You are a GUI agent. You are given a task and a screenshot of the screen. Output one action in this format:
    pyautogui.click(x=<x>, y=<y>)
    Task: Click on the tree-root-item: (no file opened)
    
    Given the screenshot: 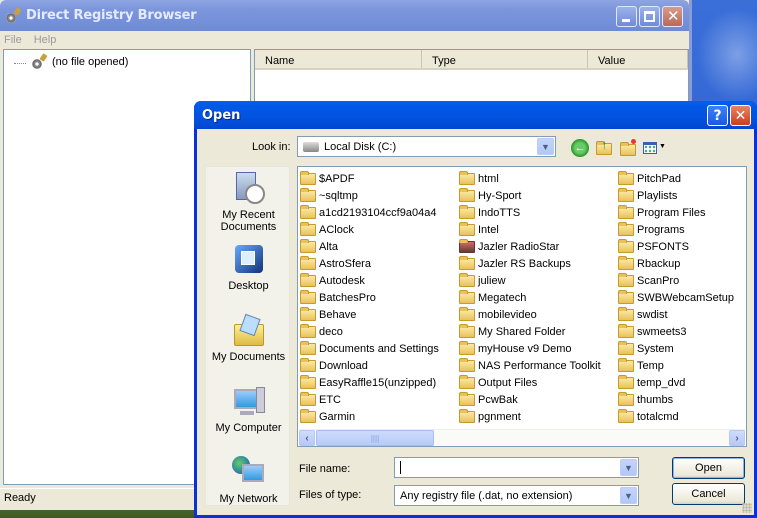 What is the action you would take?
    pyautogui.click(x=71, y=62)
    